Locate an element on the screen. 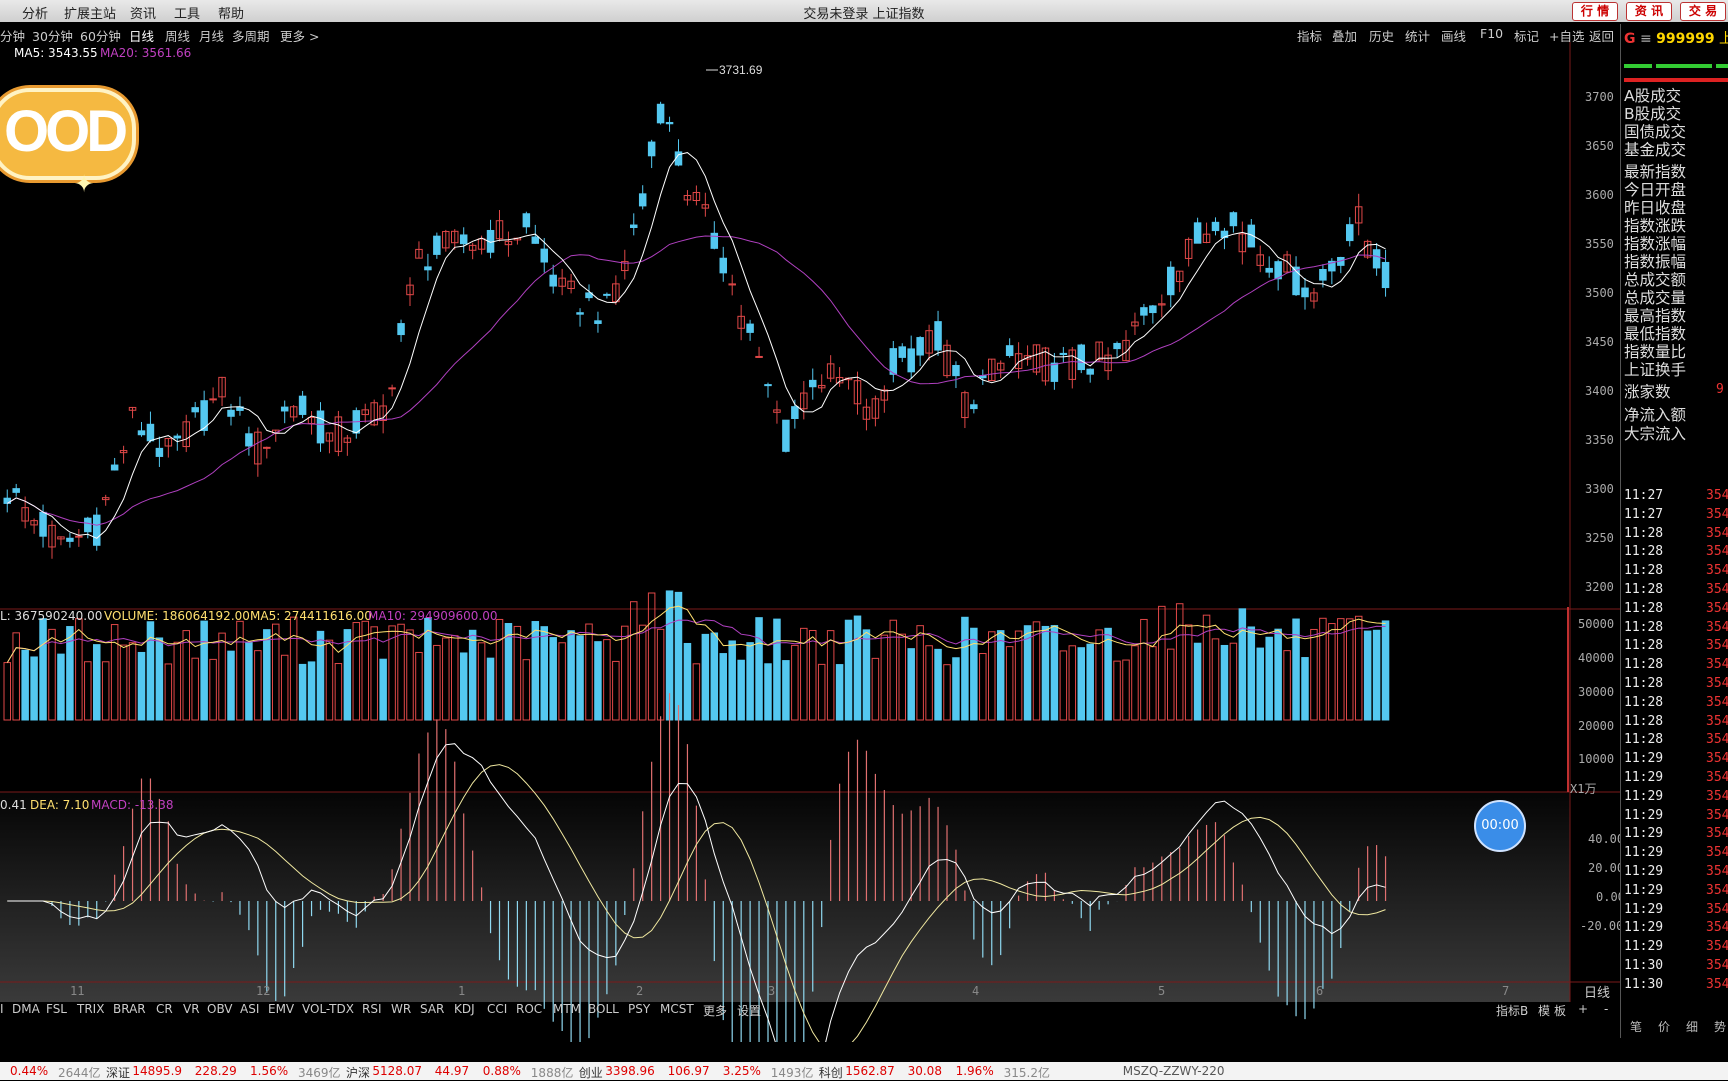 Image resolution: width=1728 pixels, height=1081 pixels. stock-code-suffix: 上 is located at coordinates (1723, 39).